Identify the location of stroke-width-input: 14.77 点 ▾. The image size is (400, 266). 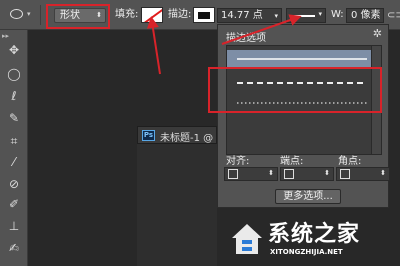
(249, 15).